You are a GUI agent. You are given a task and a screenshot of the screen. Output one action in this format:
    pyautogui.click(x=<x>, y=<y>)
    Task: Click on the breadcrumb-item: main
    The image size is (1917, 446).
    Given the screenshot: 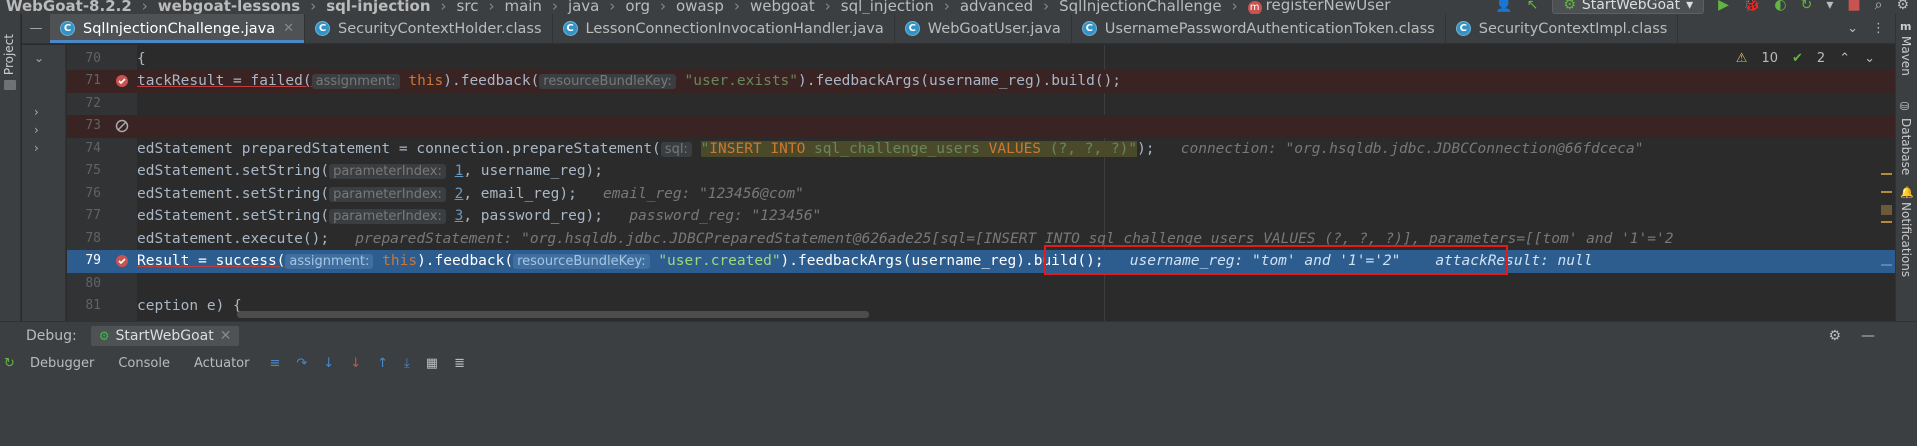 What is the action you would take?
    pyautogui.click(x=522, y=7)
    